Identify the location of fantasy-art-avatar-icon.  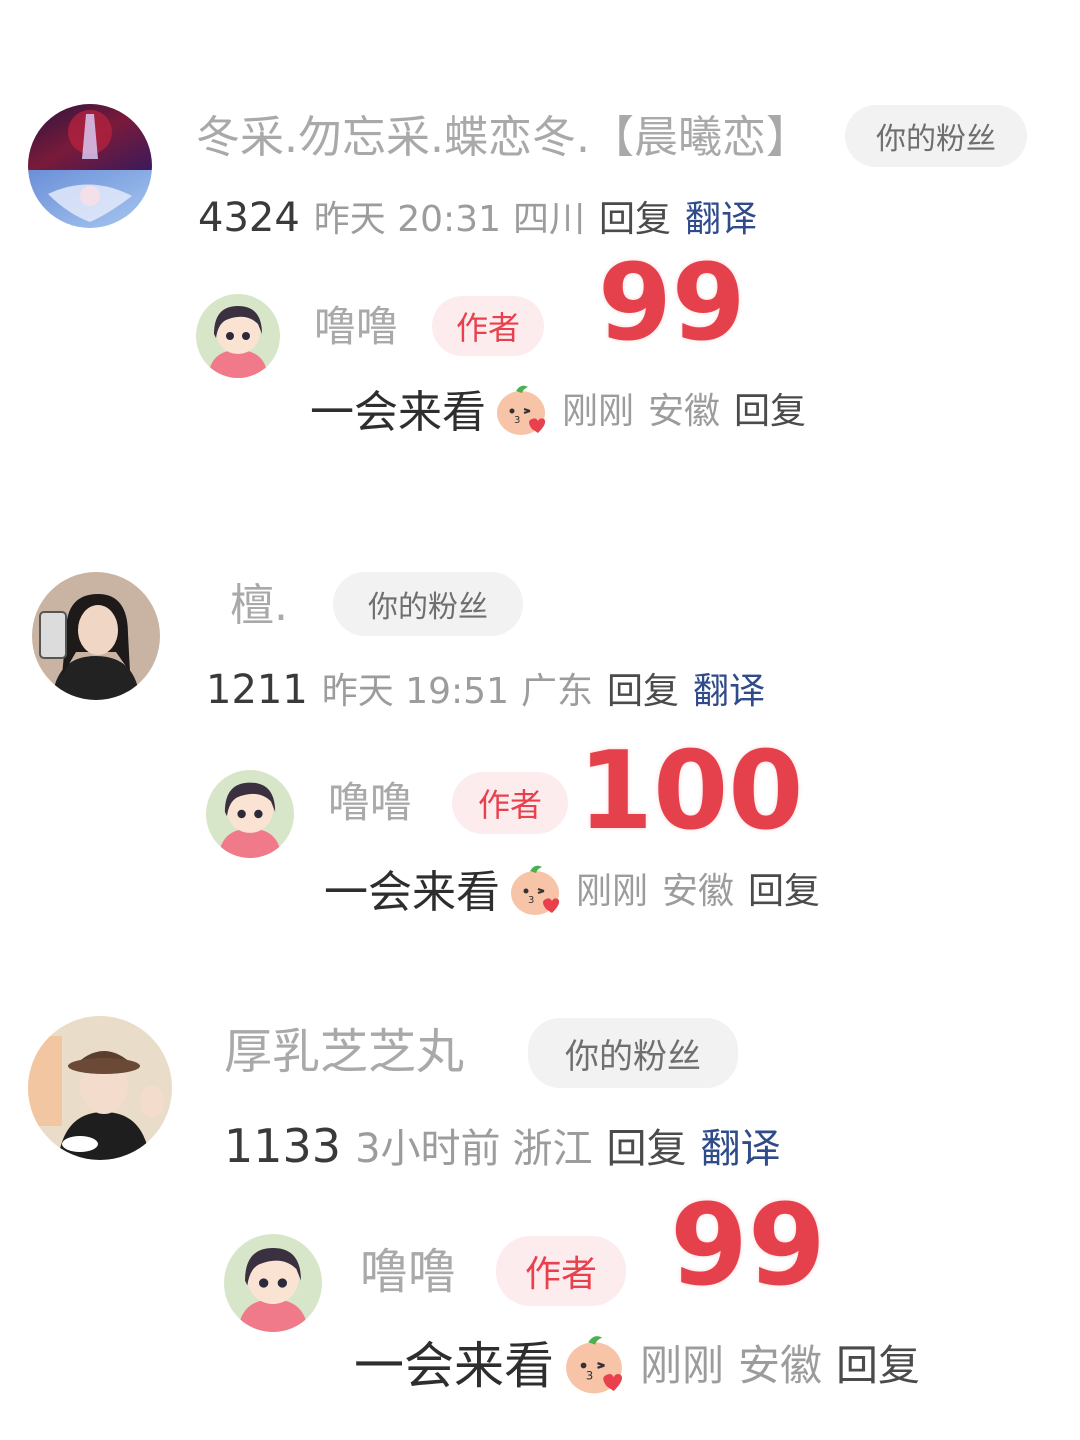
(90, 166).